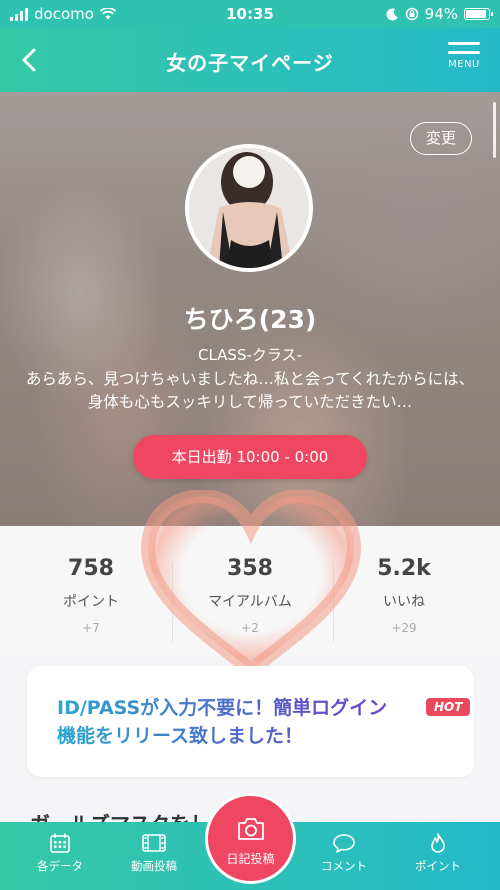  Describe the element at coordinates (438, 843) in the screenshot. I see `flame-icon` at that location.